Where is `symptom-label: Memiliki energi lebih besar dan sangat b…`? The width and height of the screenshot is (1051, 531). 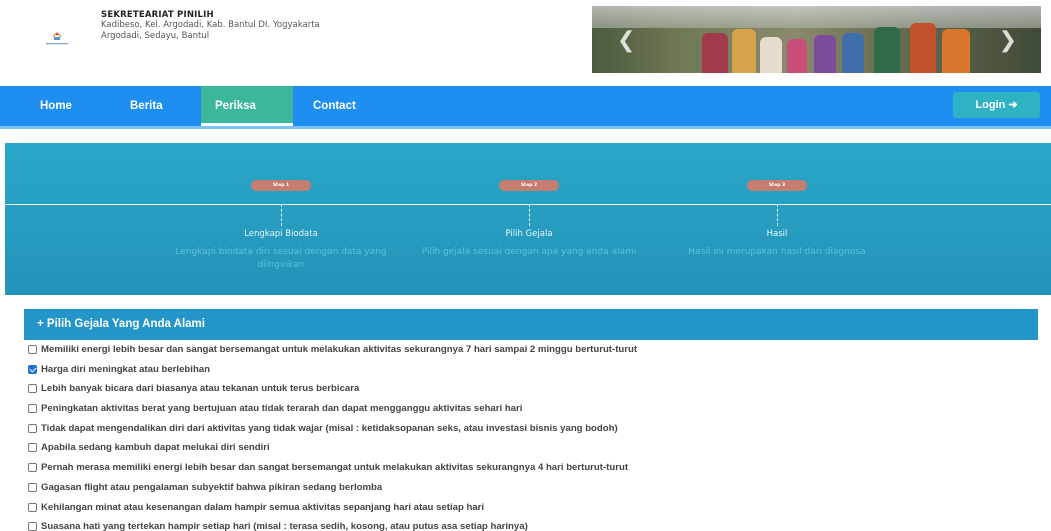
symptom-label: Memiliki energi lebih besar dan sangat b… is located at coordinates (339, 349).